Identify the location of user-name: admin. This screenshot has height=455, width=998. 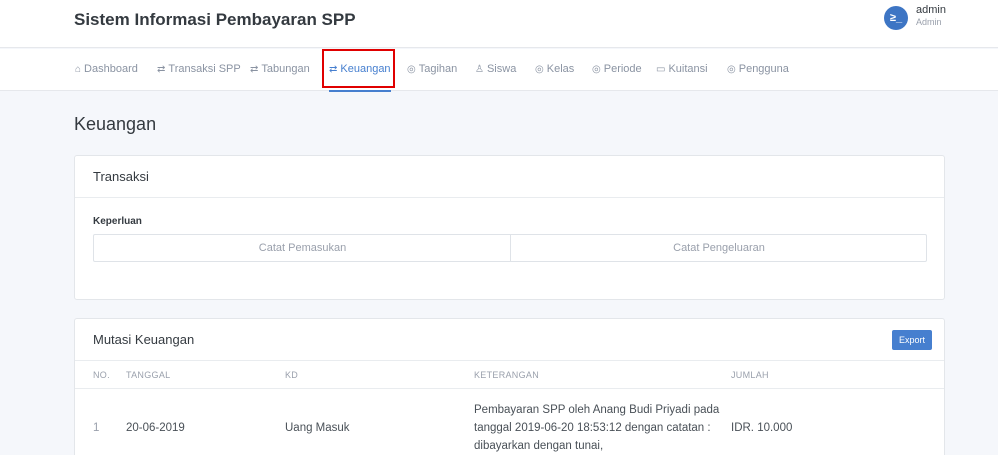
(931, 10).